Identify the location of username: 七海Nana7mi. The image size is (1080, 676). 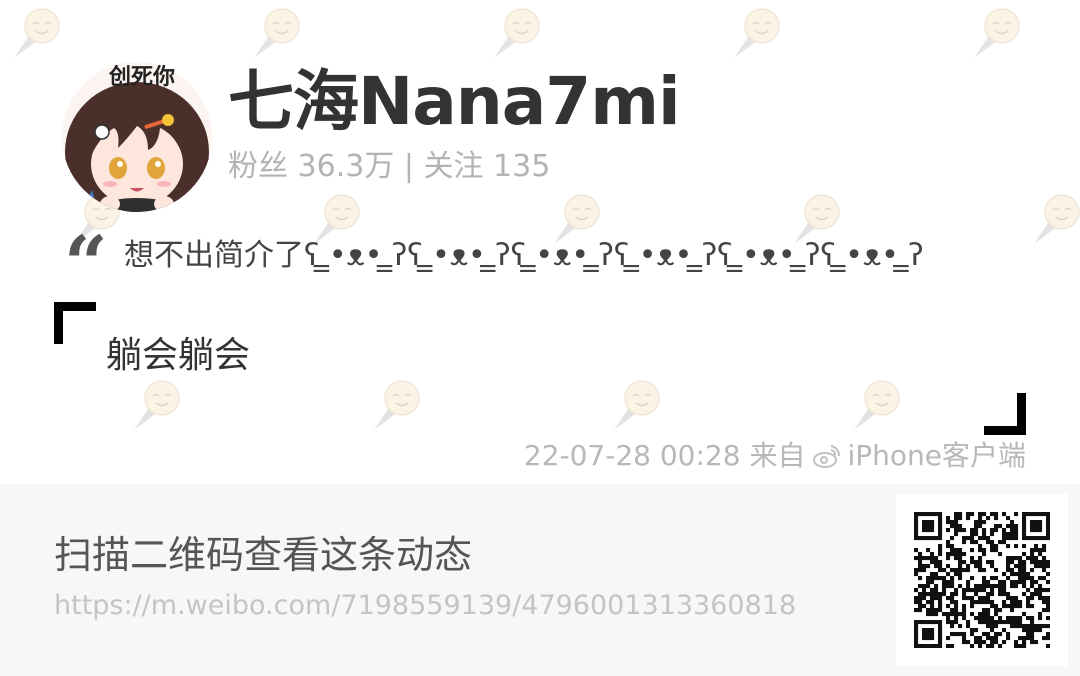
(454, 102).